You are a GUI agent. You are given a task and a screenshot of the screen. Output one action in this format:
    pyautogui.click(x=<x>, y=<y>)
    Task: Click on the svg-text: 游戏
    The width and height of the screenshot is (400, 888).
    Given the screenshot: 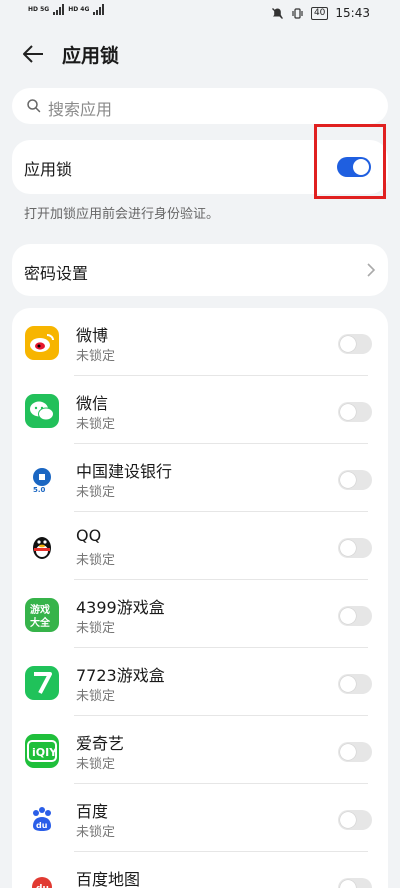 What is the action you would take?
    pyautogui.click(x=40, y=609)
    